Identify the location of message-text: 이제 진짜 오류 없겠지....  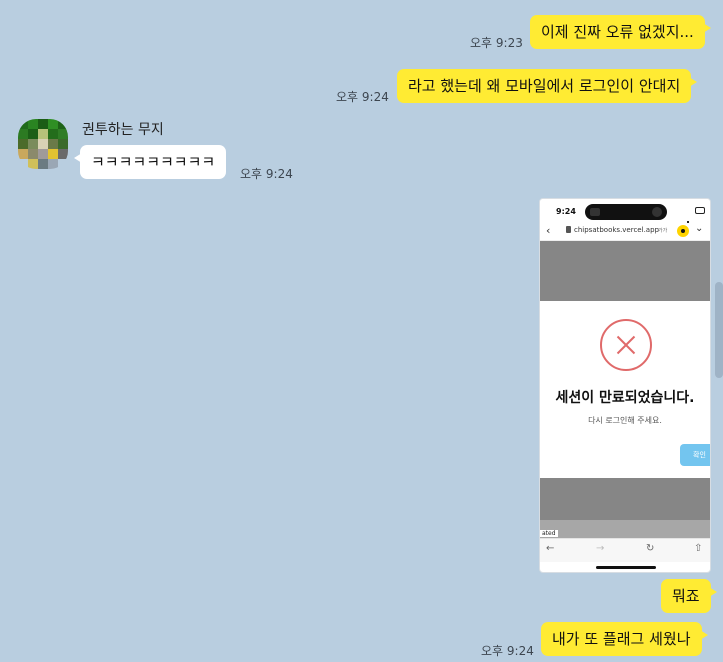
(617, 32).